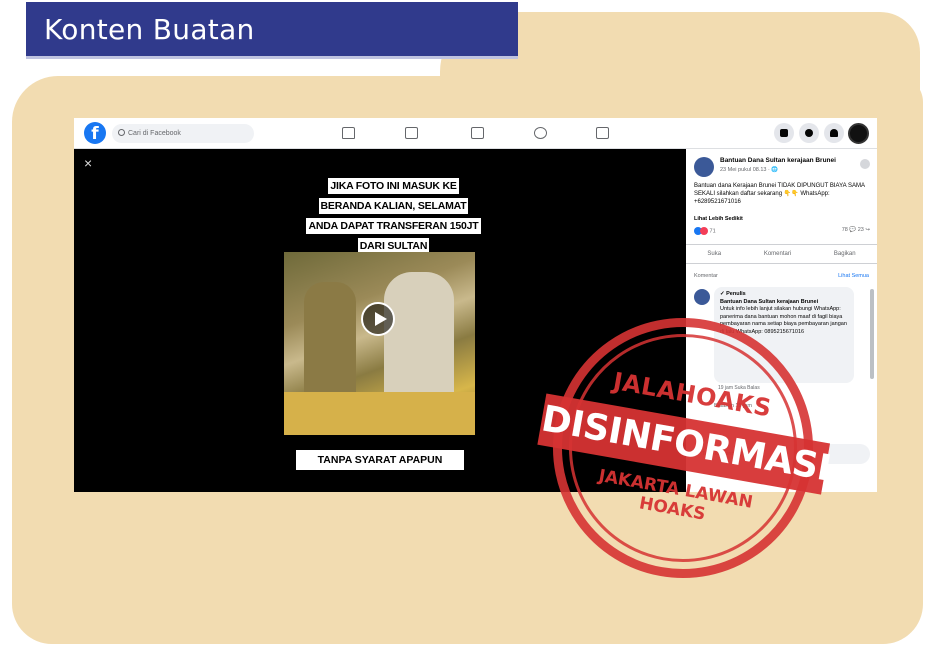 The height and width of the screenshot is (647, 935). I want to click on comment-button: Komentari, so click(777, 254).